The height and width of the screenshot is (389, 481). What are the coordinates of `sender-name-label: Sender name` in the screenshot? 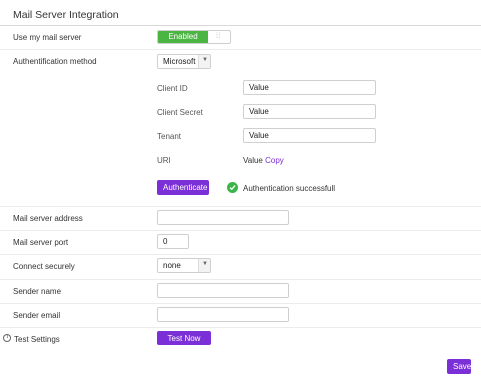 It's located at (37, 291).